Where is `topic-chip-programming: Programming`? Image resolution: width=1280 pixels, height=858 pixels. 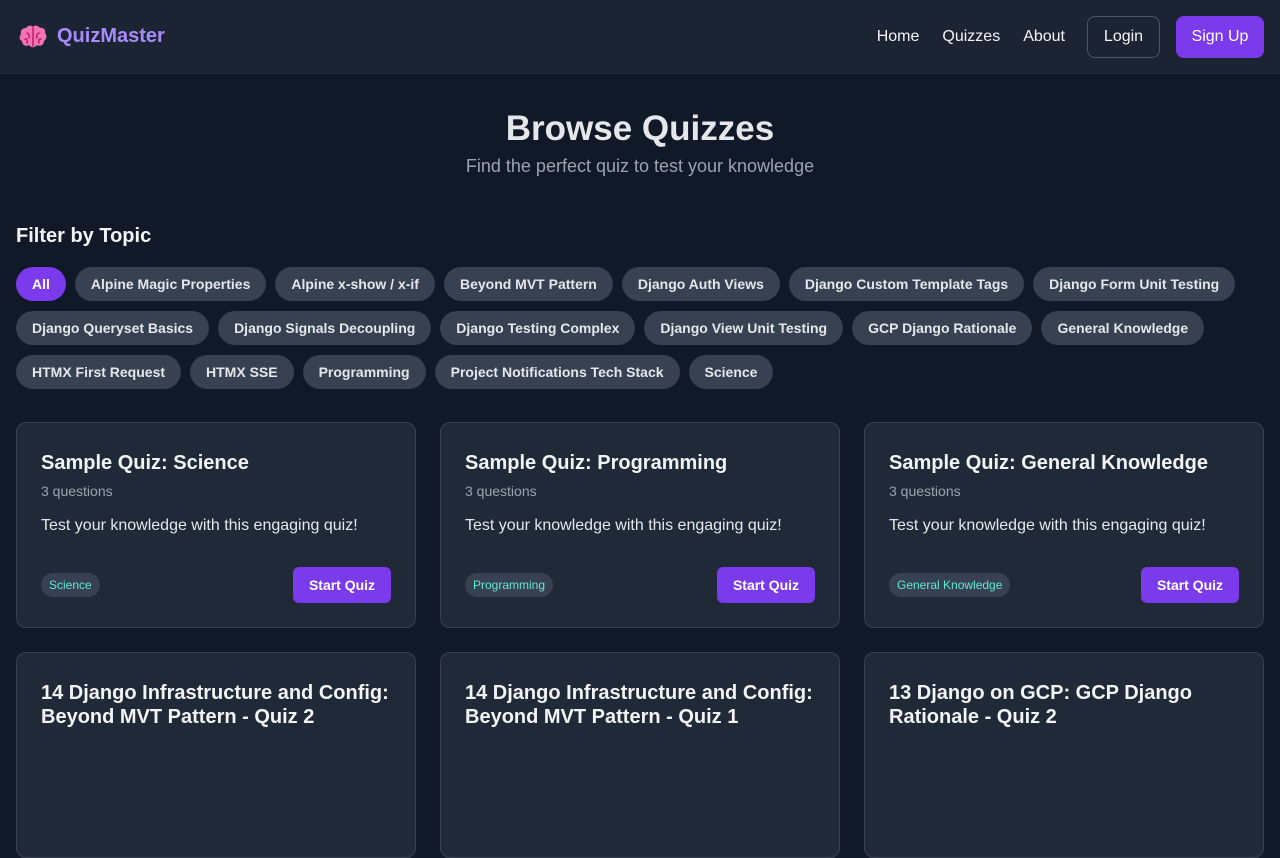
topic-chip-programming: Programming is located at coordinates (364, 372).